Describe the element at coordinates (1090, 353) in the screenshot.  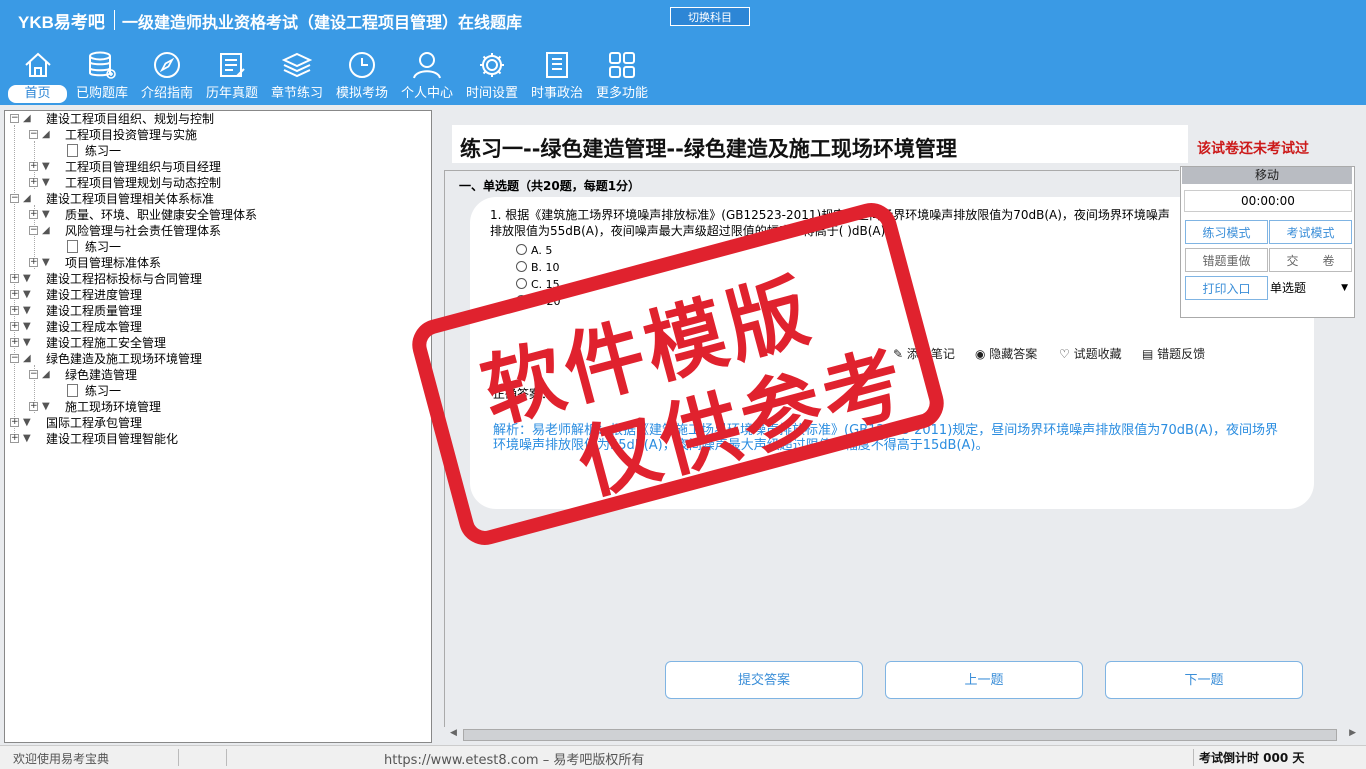
I see `favorite-link: ♡ 试题收藏` at that location.